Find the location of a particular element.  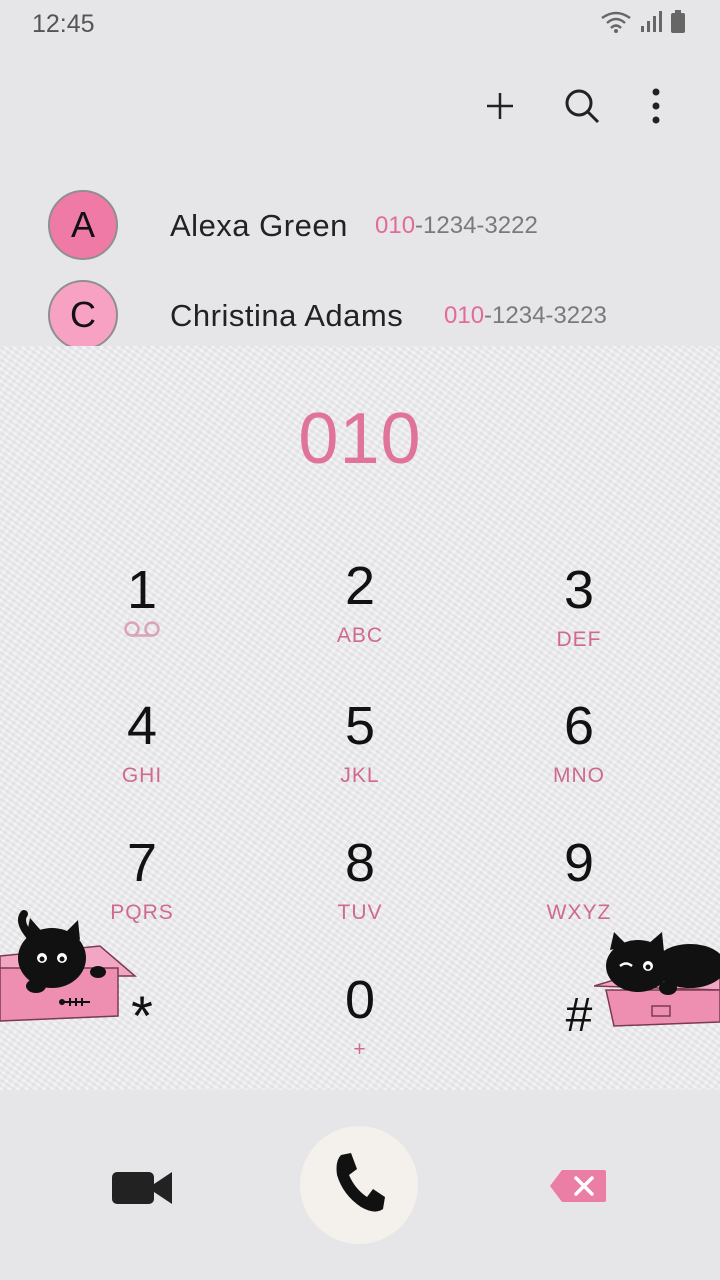

contact-name: Alexa Green is located at coordinates (259, 225).